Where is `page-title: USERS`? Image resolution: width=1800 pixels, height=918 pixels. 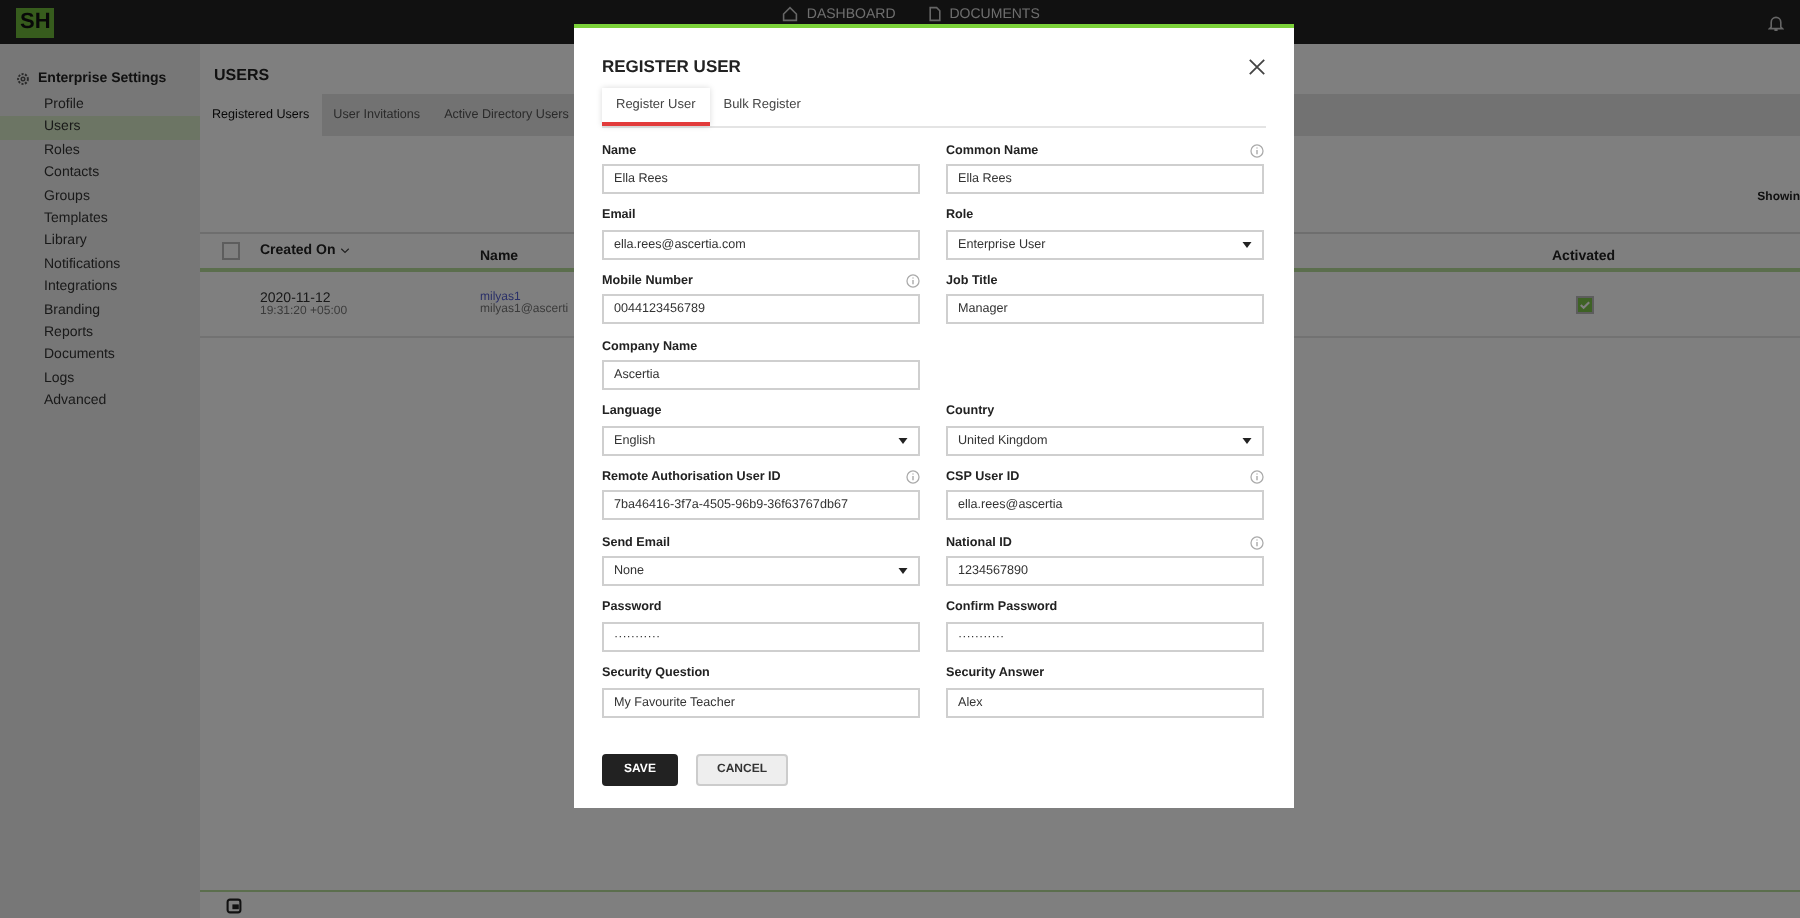
page-title: USERS is located at coordinates (242, 75).